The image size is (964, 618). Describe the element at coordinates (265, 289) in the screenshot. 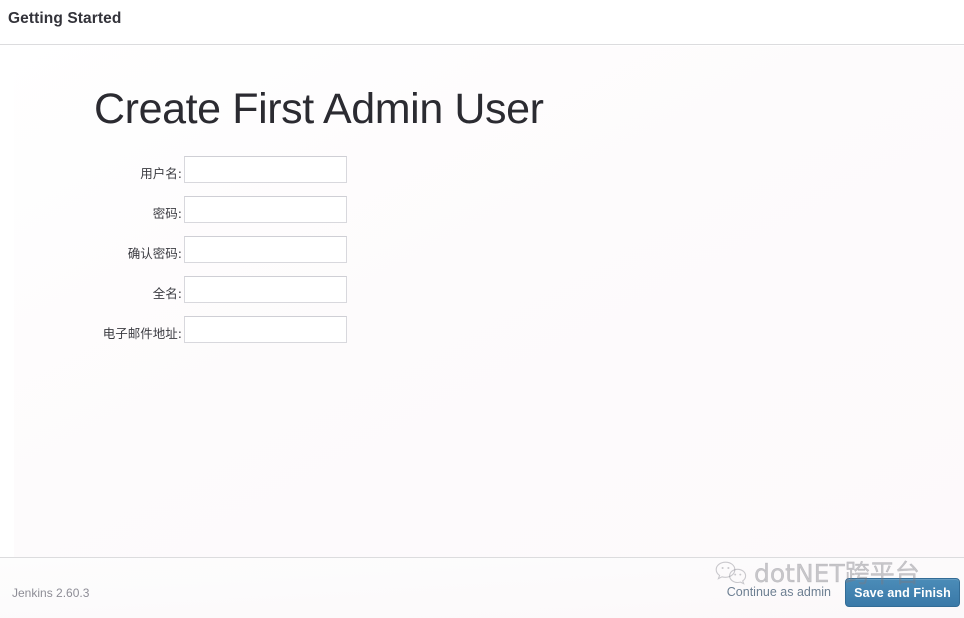

I see `input-full-name` at that location.